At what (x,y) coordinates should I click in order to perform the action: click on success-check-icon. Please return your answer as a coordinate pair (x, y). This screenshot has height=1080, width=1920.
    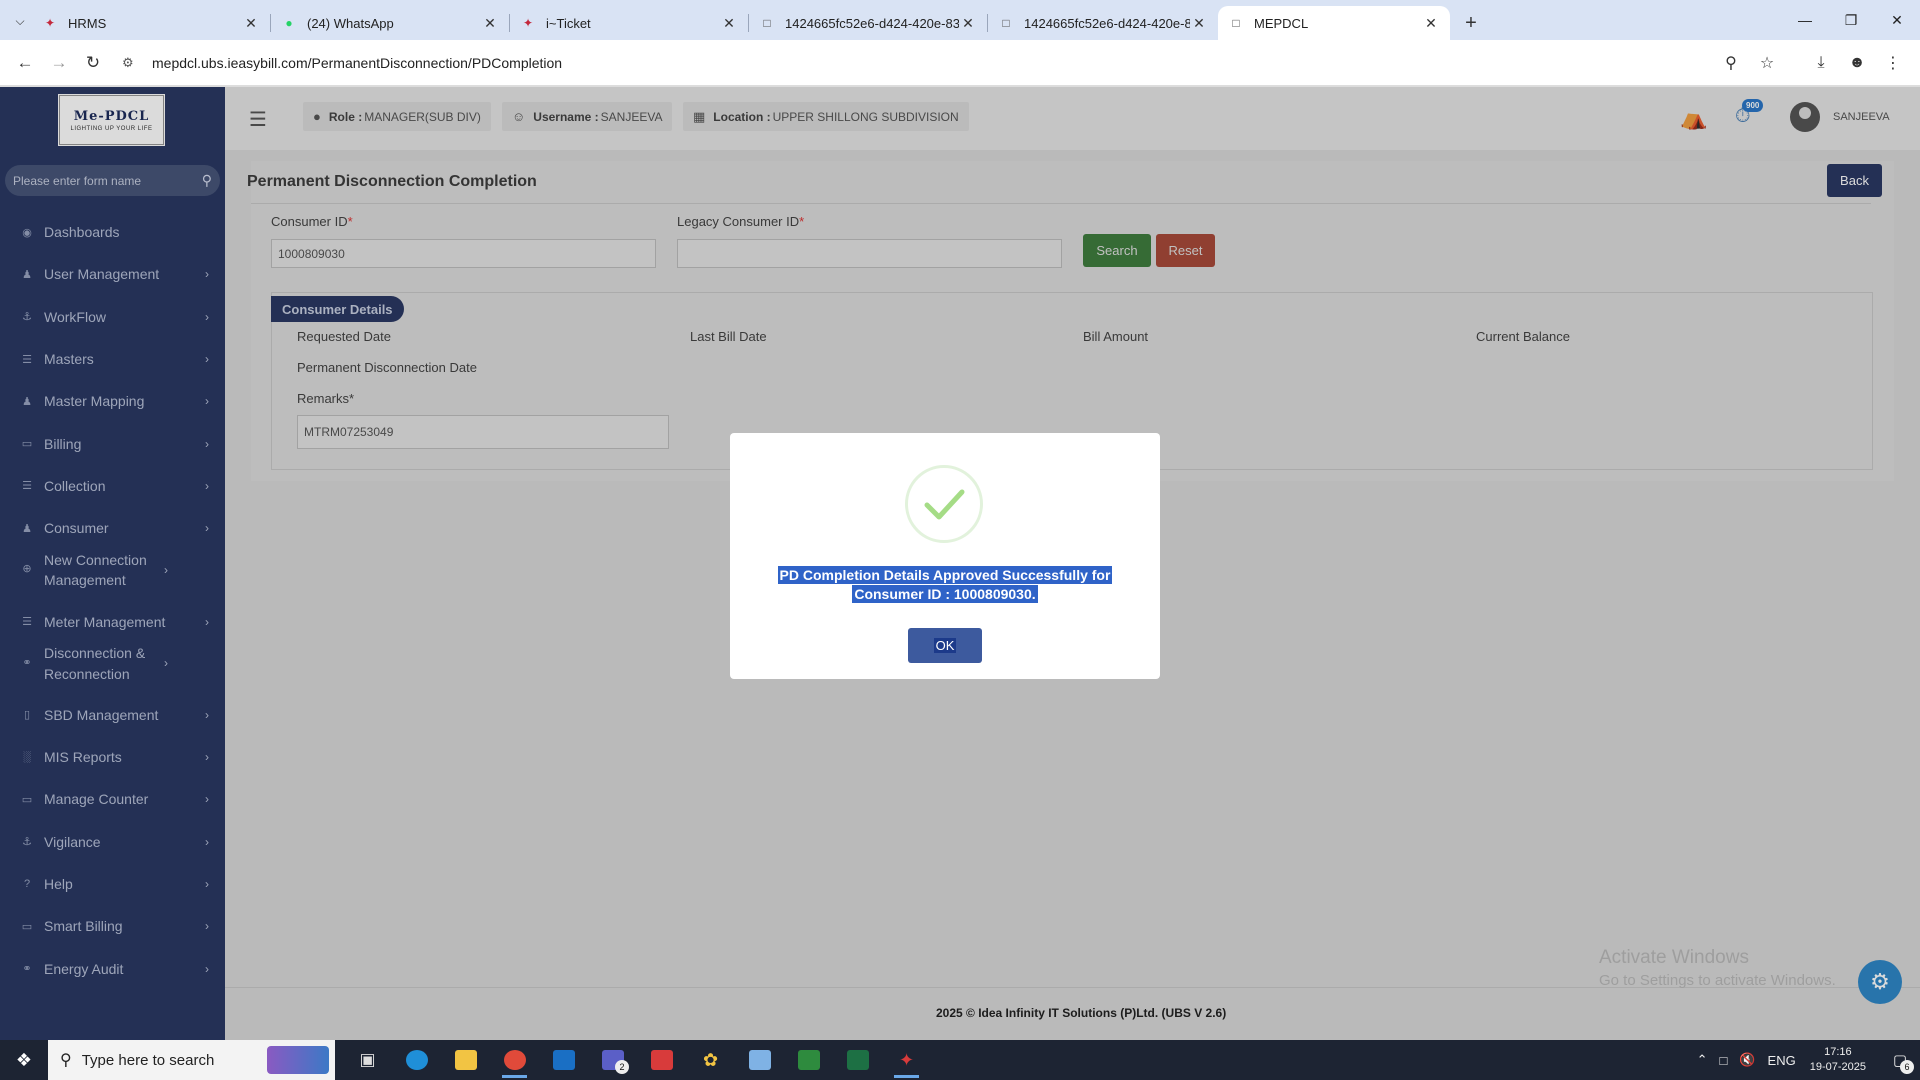
    Looking at the image, I should click on (944, 504).